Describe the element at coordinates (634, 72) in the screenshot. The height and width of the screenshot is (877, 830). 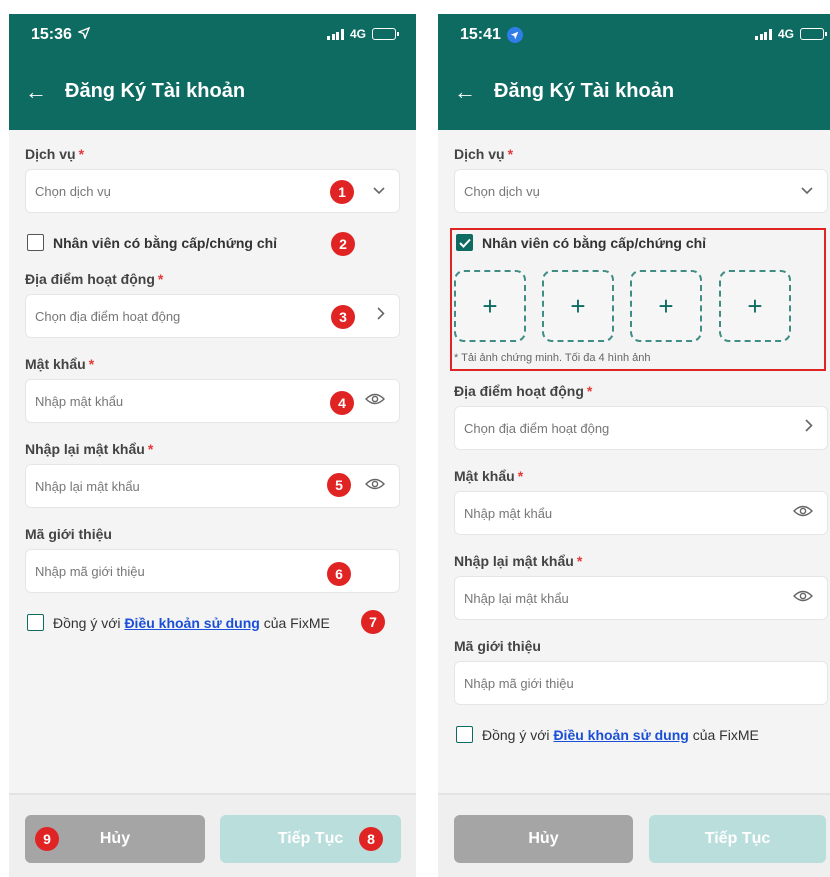
I see `app-header: 15:41 4G ← Đăng Ký Tài khoản` at that location.